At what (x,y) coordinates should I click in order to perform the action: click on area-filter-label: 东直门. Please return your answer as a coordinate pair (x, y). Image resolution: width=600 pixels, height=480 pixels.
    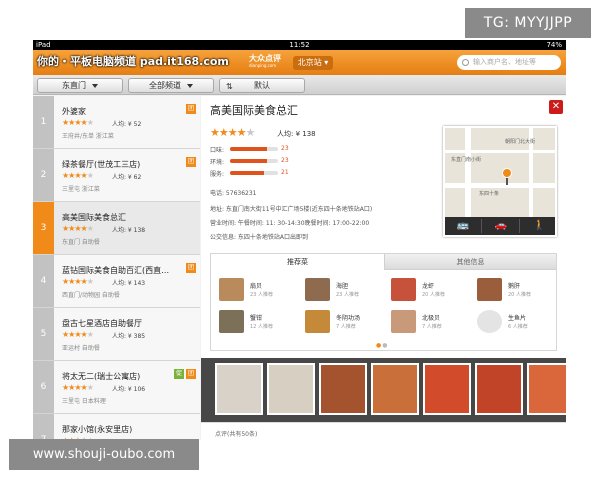
    Looking at the image, I should click on (74, 85).